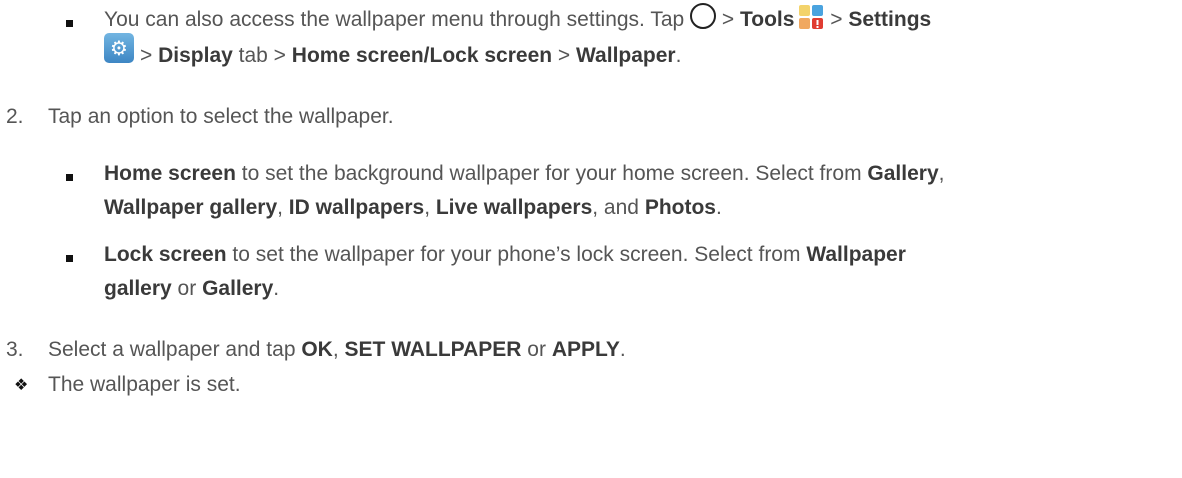 This screenshot has width=1182, height=478. Describe the element at coordinates (138, 288) in the screenshot. I see `gallery-word: gallery` at that location.